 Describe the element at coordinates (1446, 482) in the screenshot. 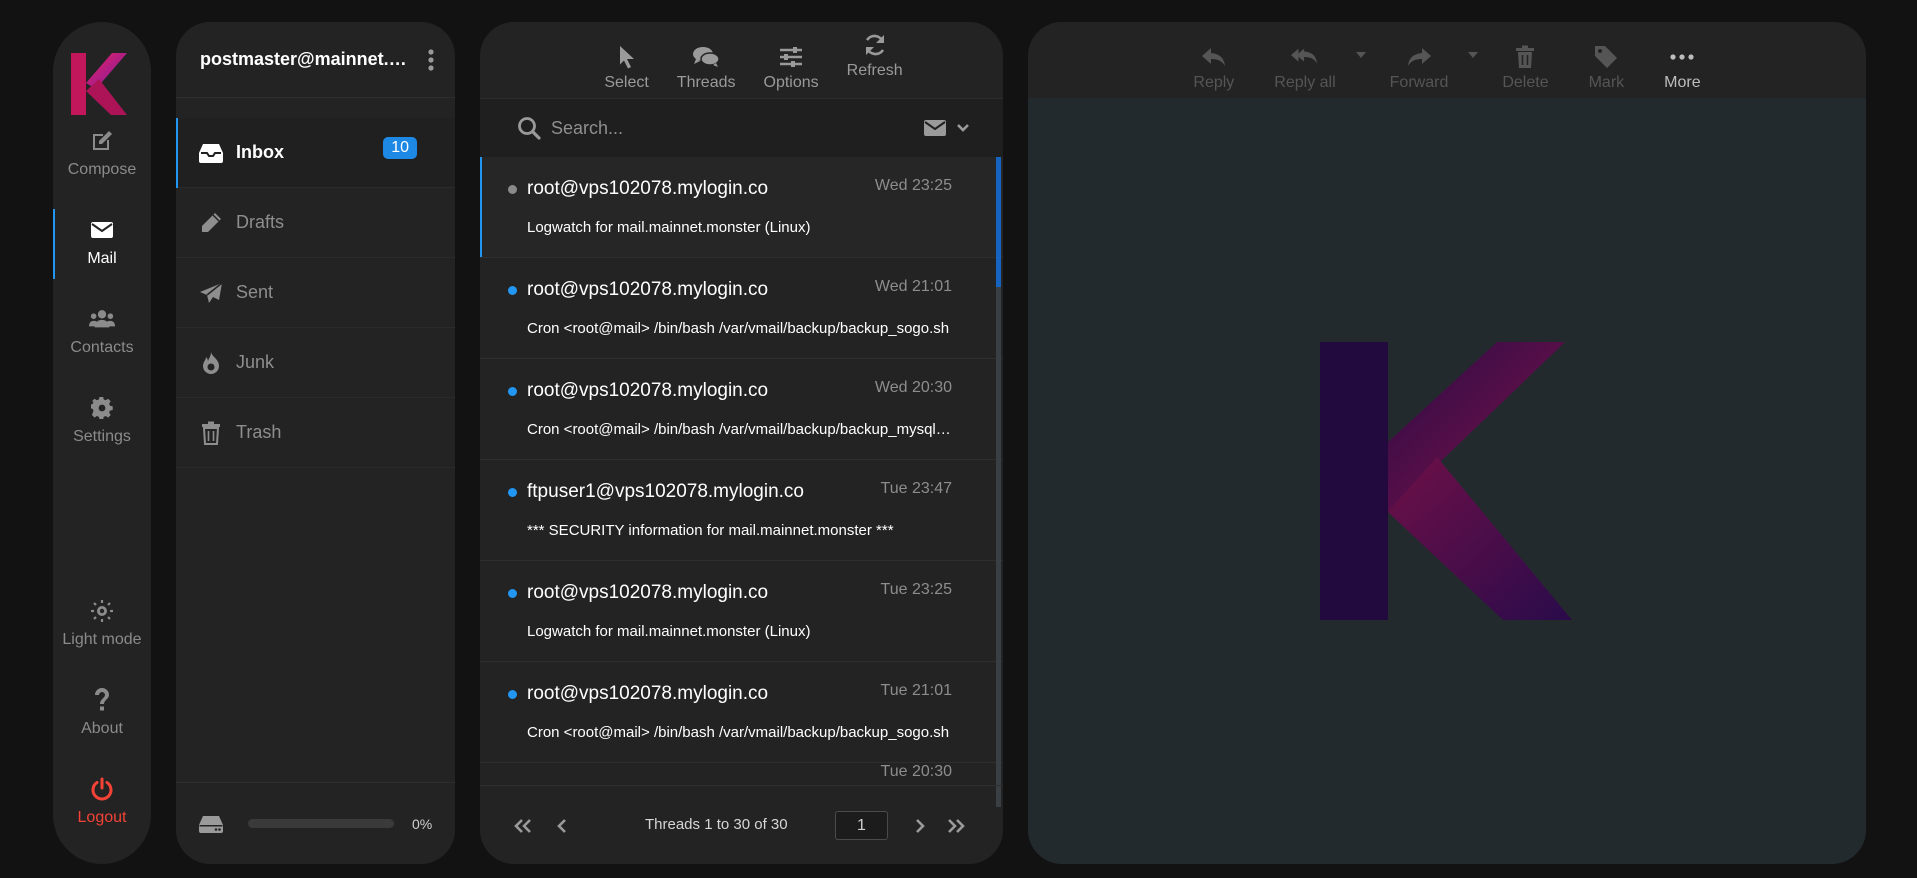

I see `kolab-watermark-logo` at that location.